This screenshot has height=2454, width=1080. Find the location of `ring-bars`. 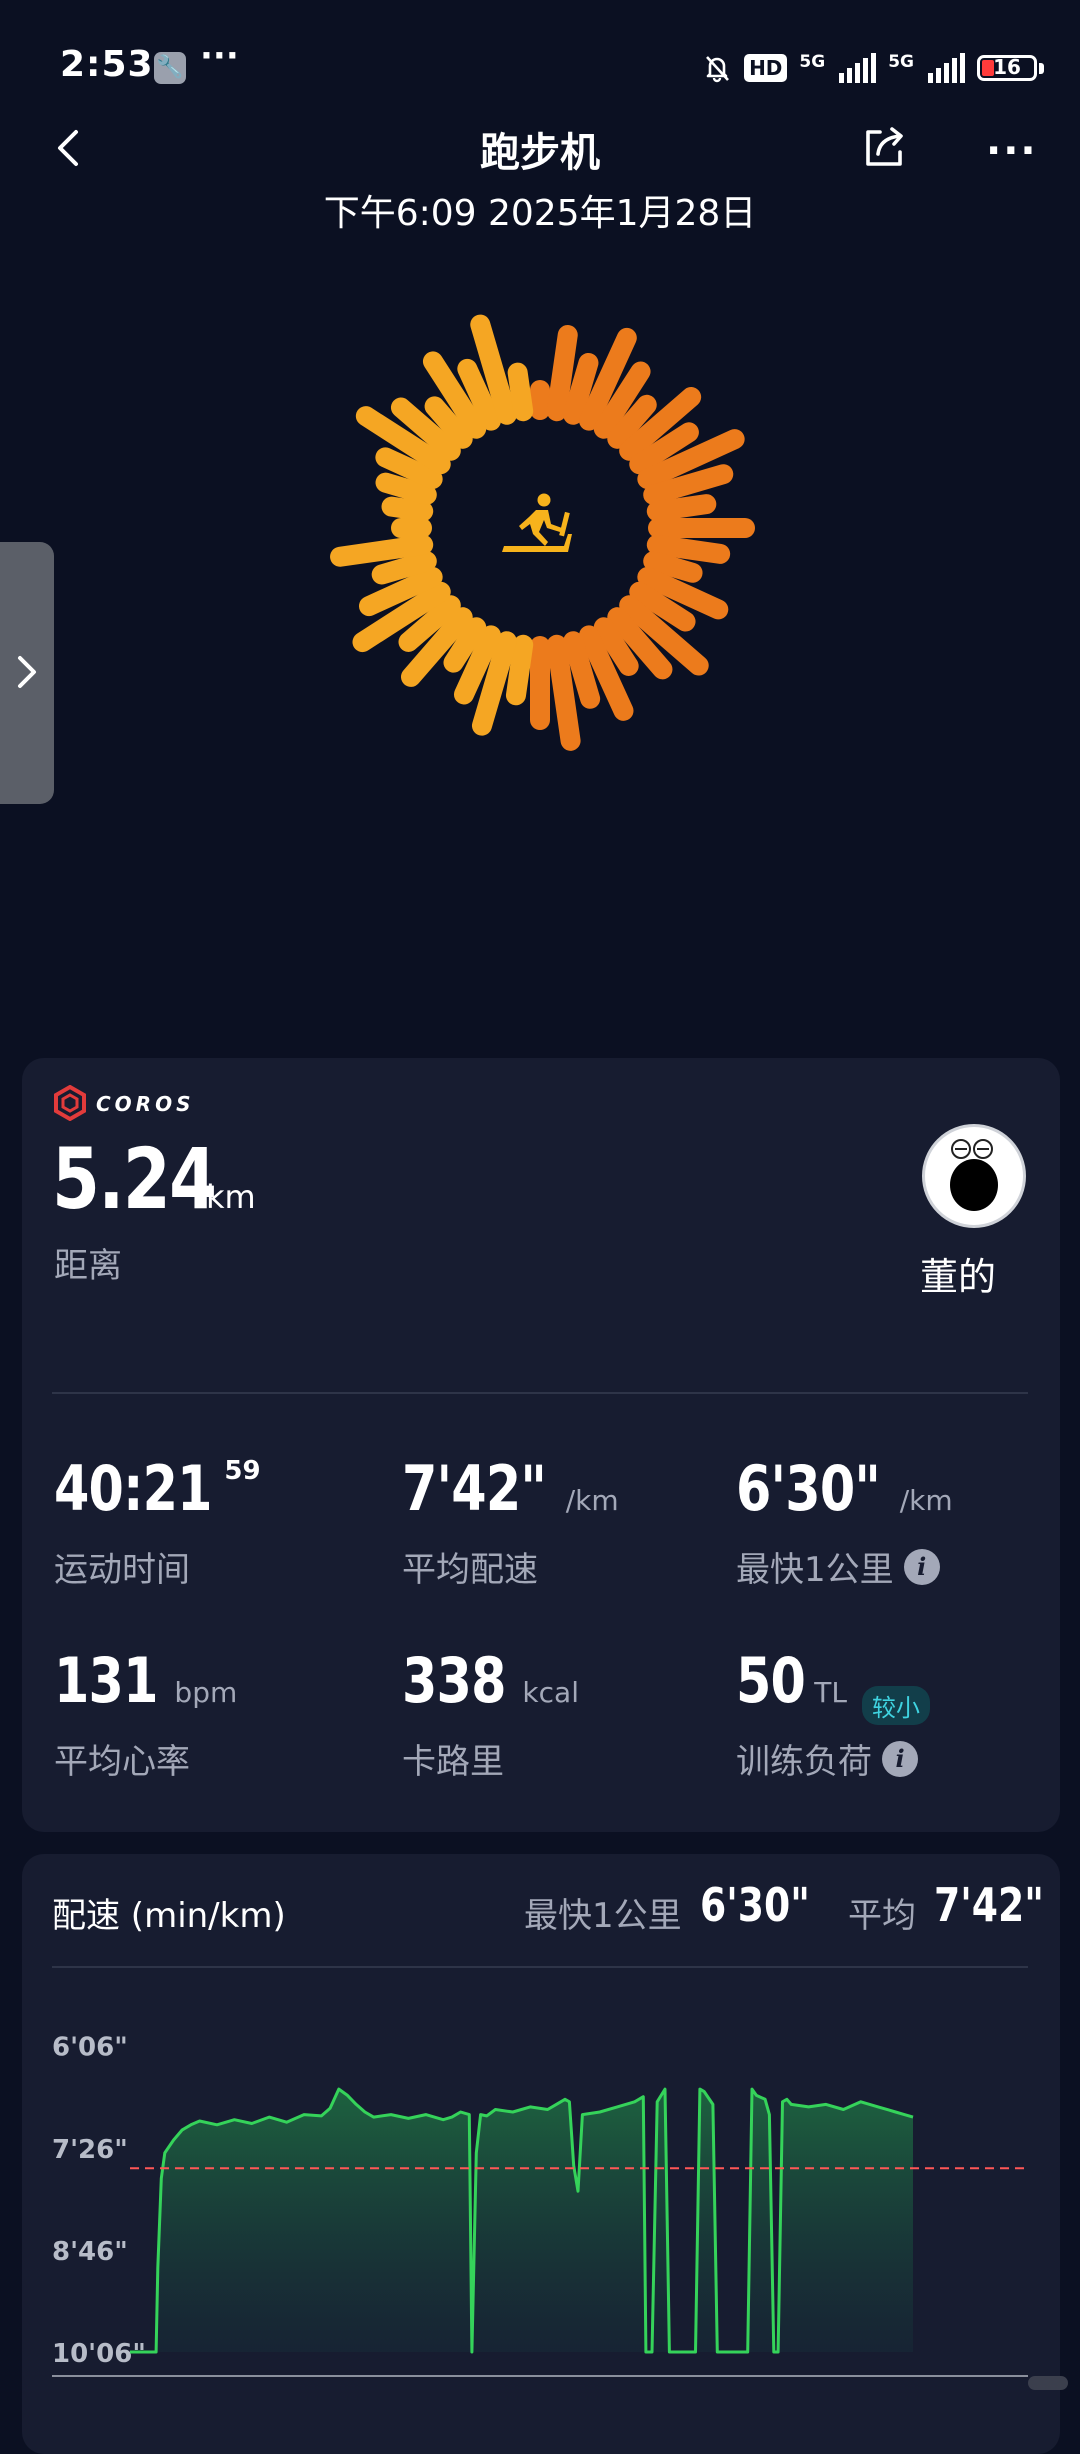

ring-bars is located at coordinates (542, 532).